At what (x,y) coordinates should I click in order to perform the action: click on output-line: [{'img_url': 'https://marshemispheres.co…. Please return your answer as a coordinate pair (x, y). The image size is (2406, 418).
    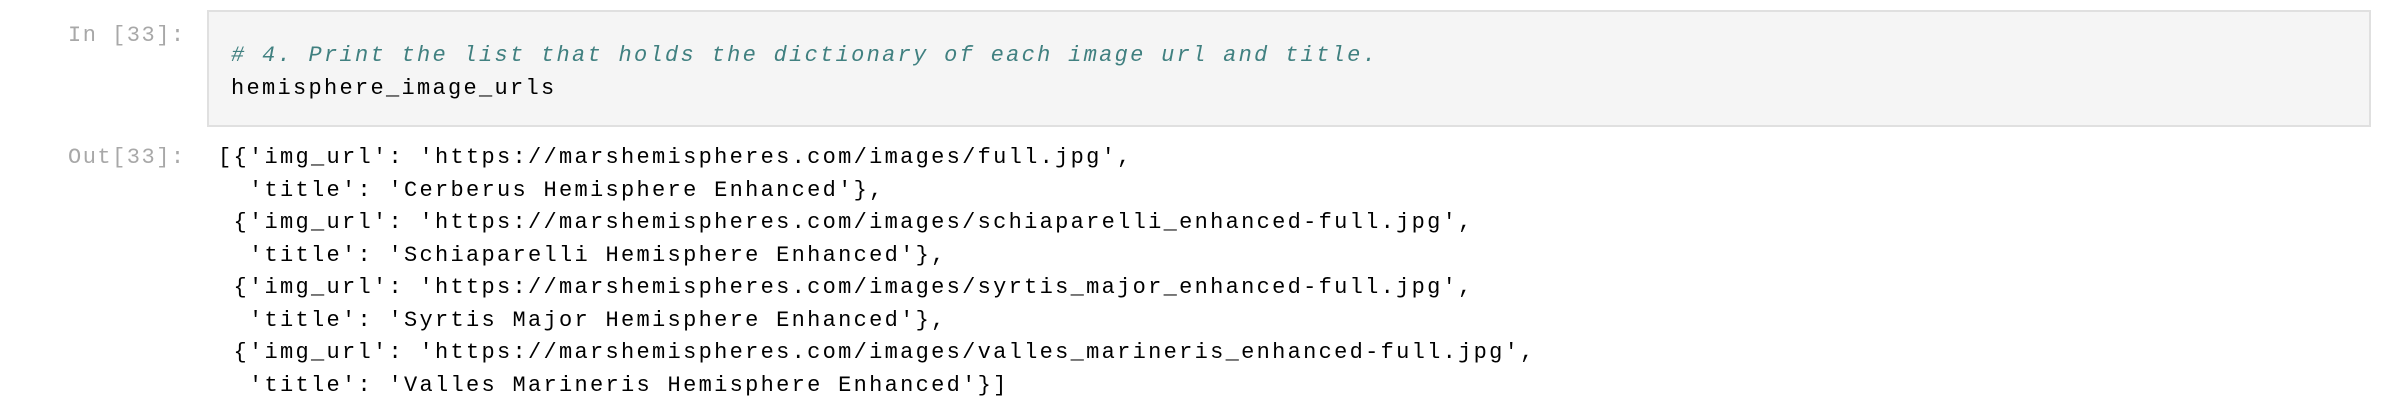
    Looking at the image, I should click on (675, 157).